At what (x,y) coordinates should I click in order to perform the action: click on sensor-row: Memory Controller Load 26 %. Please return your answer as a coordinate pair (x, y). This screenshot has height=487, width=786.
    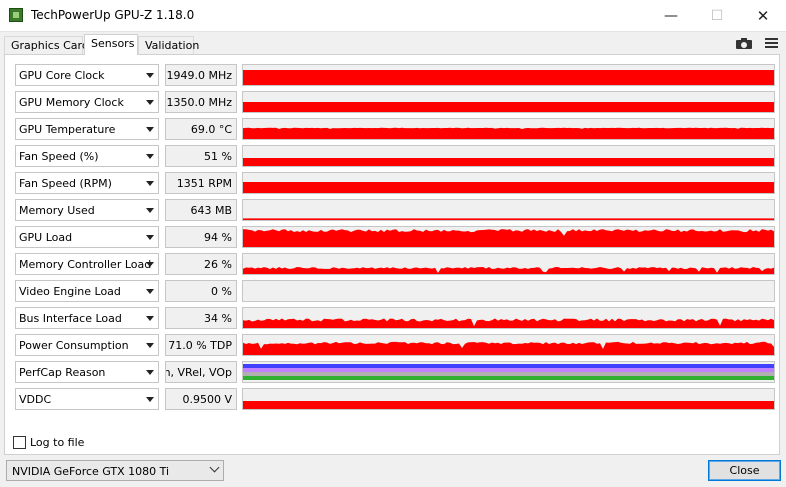
    Looking at the image, I should click on (395, 264).